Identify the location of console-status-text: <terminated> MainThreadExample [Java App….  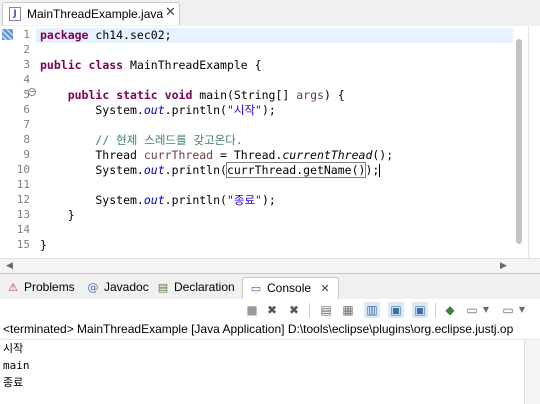
(258, 329).